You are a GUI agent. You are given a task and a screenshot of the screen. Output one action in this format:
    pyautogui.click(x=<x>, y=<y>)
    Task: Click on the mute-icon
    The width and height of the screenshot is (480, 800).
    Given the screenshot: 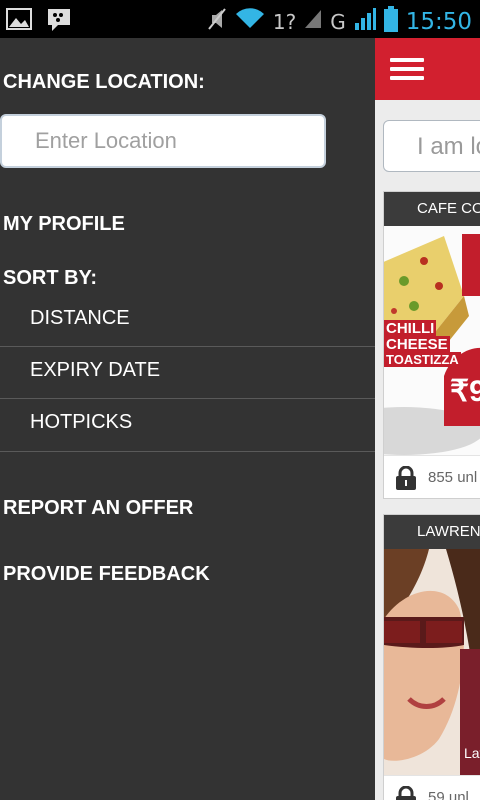 What is the action you would take?
    pyautogui.click(x=217, y=21)
    